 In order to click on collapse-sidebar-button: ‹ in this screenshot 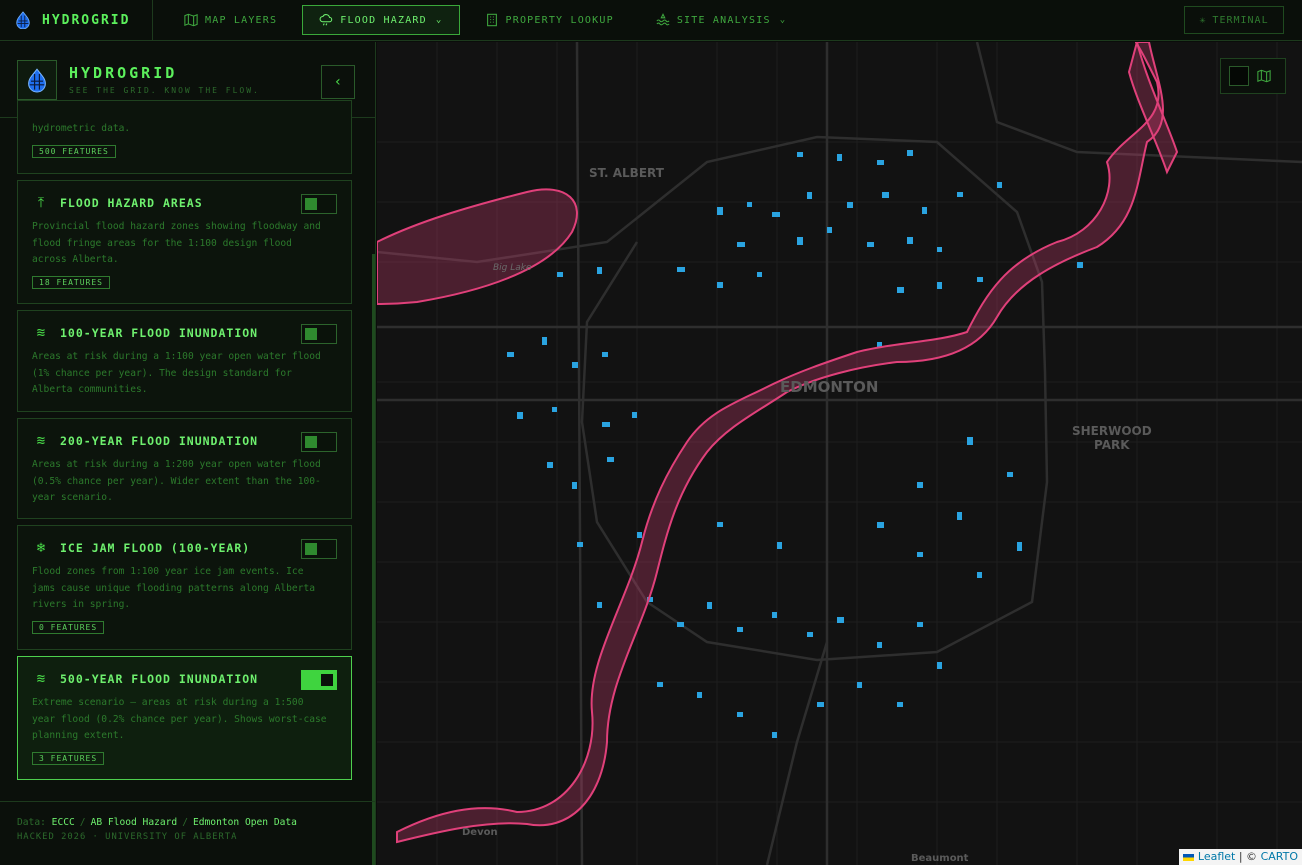, I will do `click(338, 82)`.